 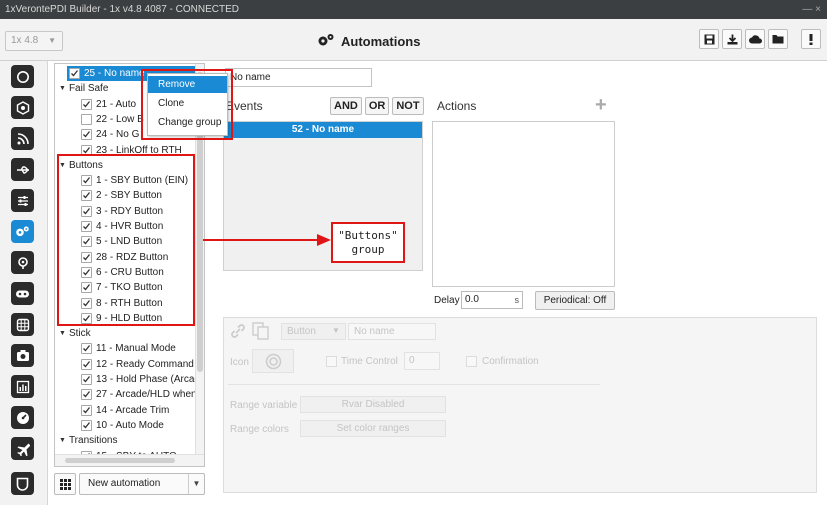 What do you see at coordinates (368, 41) in the screenshot?
I see `page-title: Automations` at bounding box center [368, 41].